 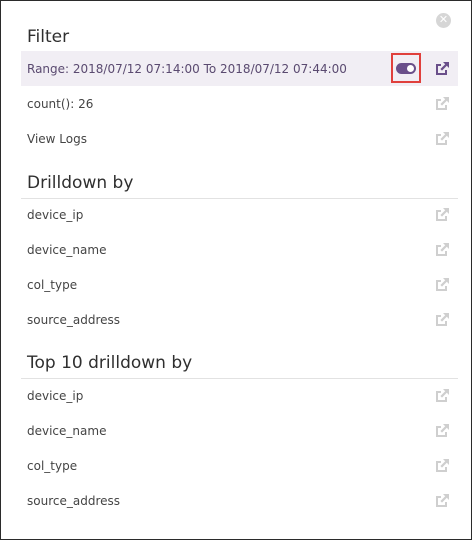 What do you see at coordinates (48, 37) in the screenshot?
I see `filter-heading: Filter` at bounding box center [48, 37].